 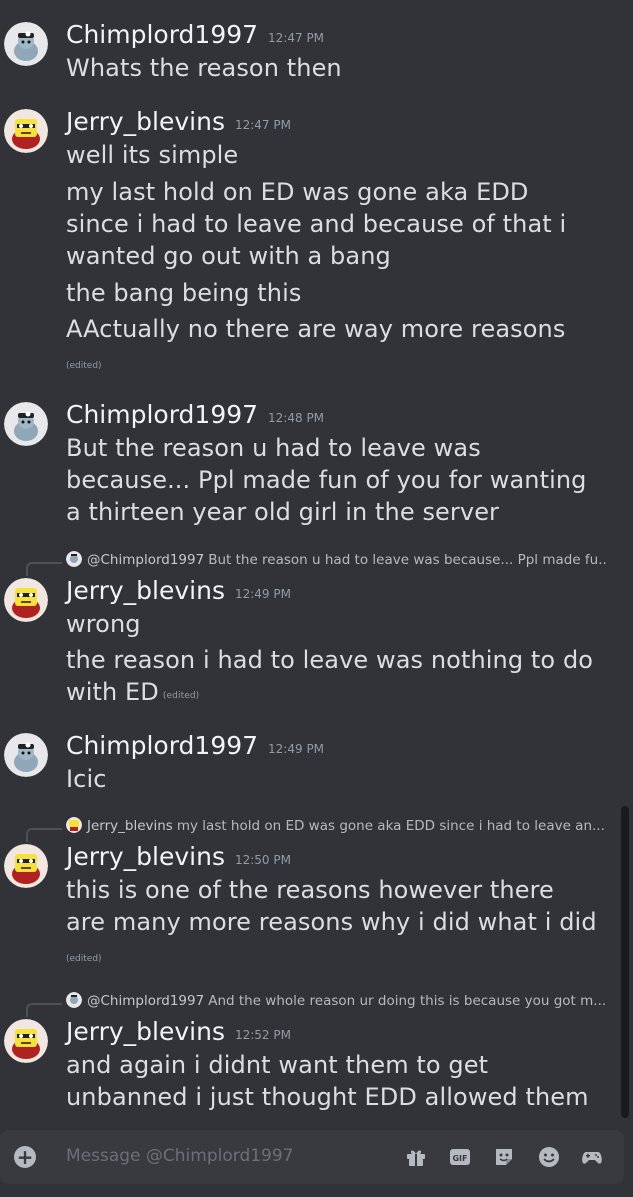 I want to click on message-text: unbanned i just thought EDD allowed them, so click(x=327, y=1097).